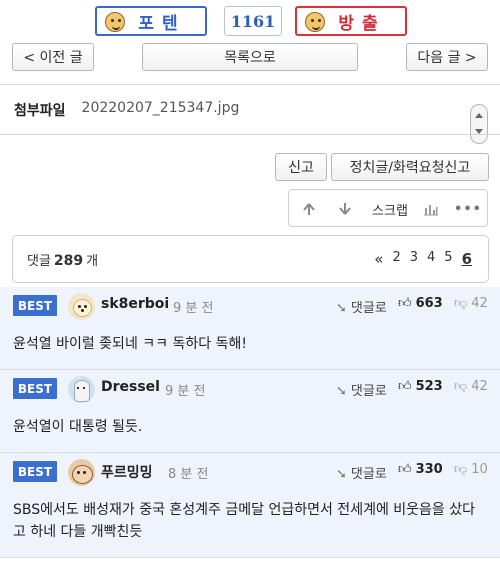 The height and width of the screenshot is (567, 500). Describe the element at coordinates (396, 259) in the screenshot. I see `pager-page: 2` at that location.